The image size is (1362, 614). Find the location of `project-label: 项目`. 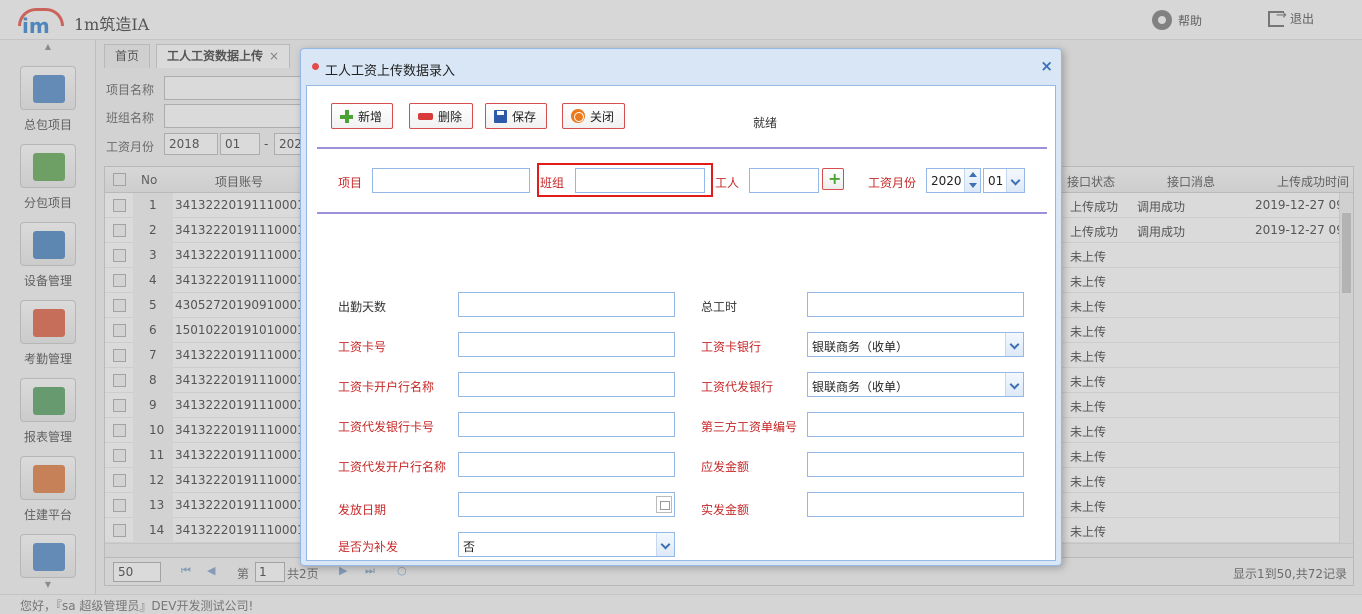

project-label: 项目 is located at coordinates (350, 183).